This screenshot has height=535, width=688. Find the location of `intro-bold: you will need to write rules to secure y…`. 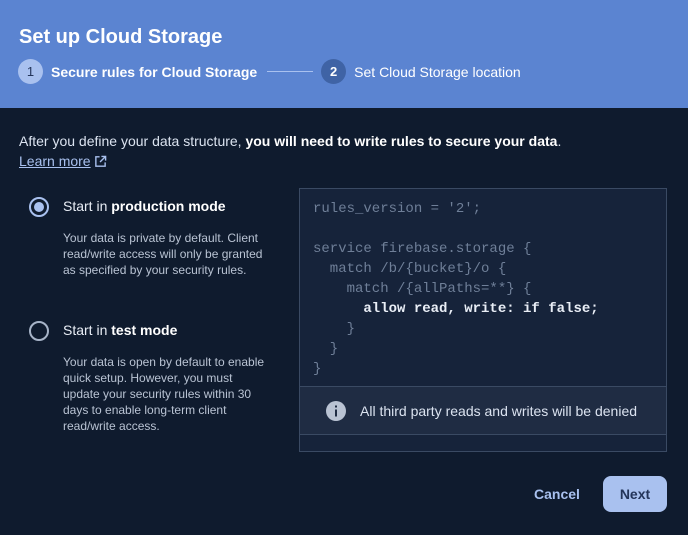

intro-bold: you will need to write rules to secure y… is located at coordinates (401, 141).